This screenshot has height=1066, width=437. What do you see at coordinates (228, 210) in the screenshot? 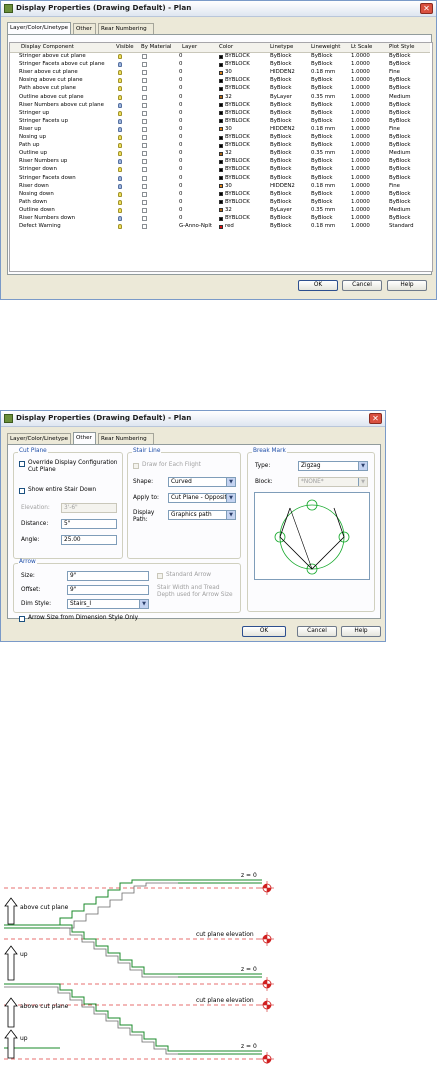
I see `color-cell: 32` at bounding box center [228, 210].